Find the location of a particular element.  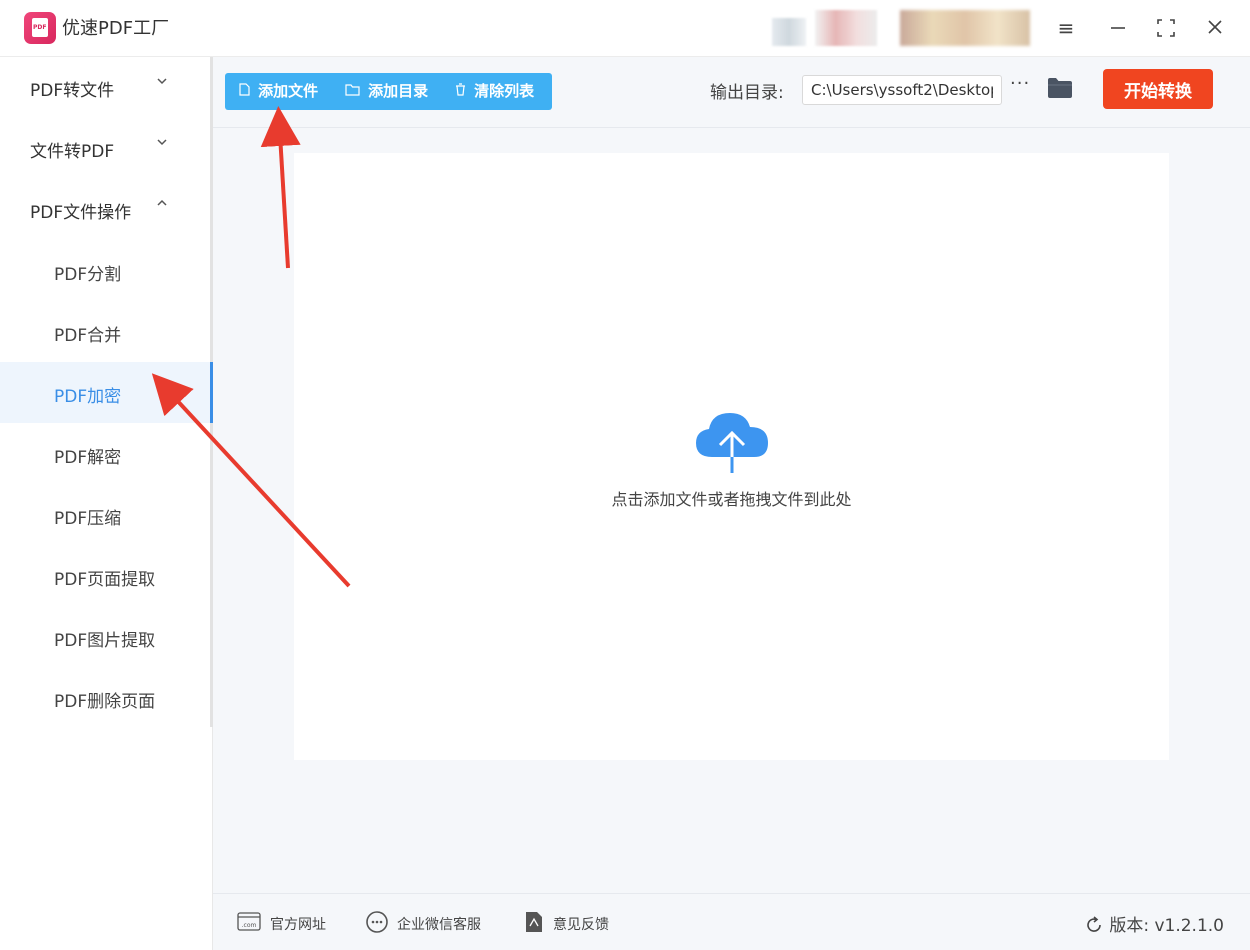

app-logo-icon: PDF is located at coordinates (40, 28).